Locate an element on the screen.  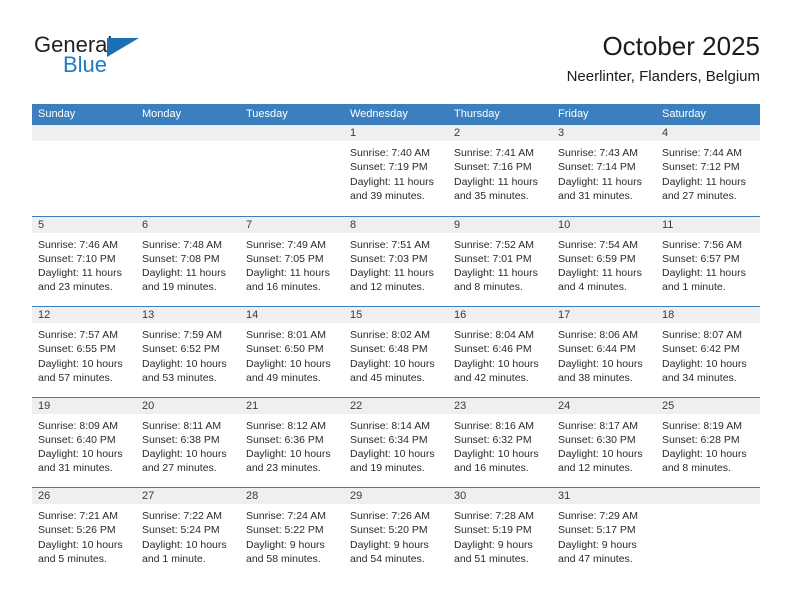
day-detail-line: Sunset: 7:01 PM is located at coordinates (493, 258).